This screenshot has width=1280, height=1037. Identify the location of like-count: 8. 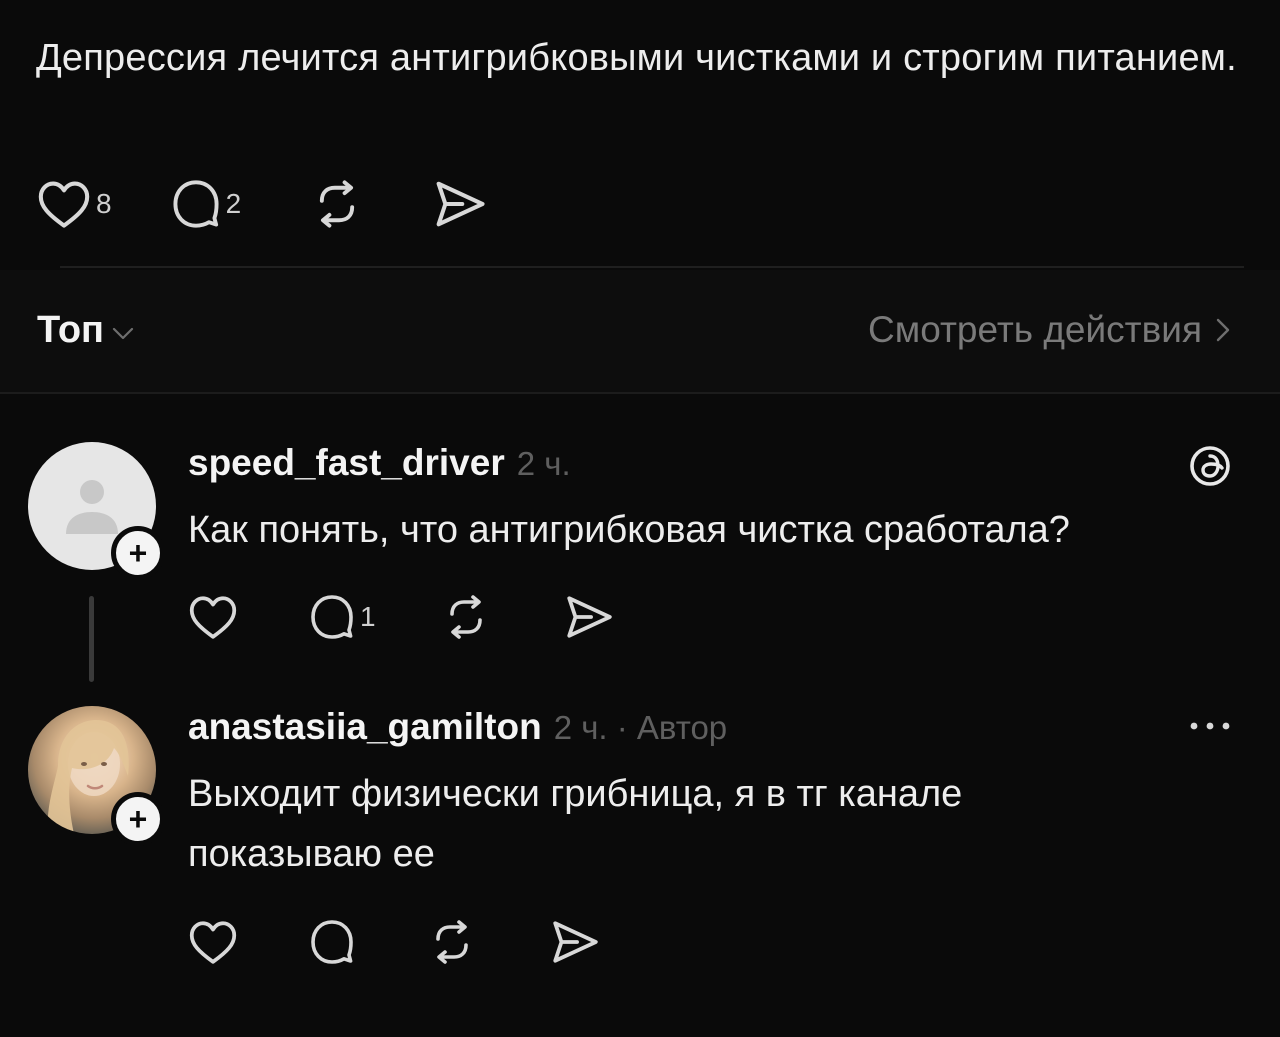
(104, 203).